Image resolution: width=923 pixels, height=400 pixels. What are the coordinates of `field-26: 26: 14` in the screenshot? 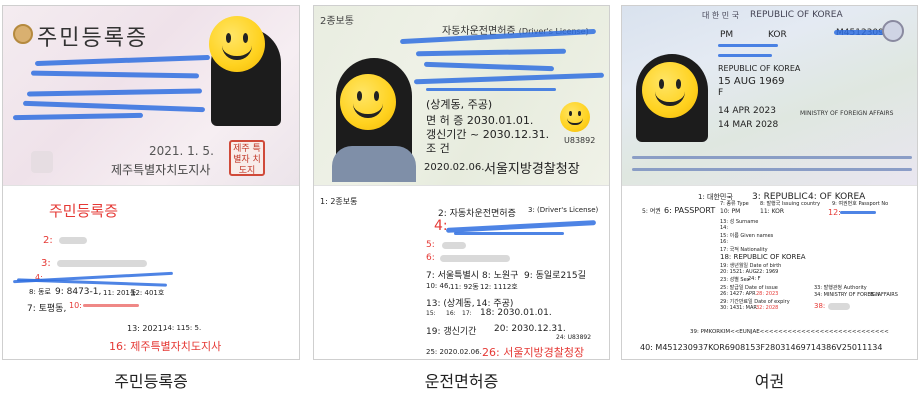 It's located at (728, 294).